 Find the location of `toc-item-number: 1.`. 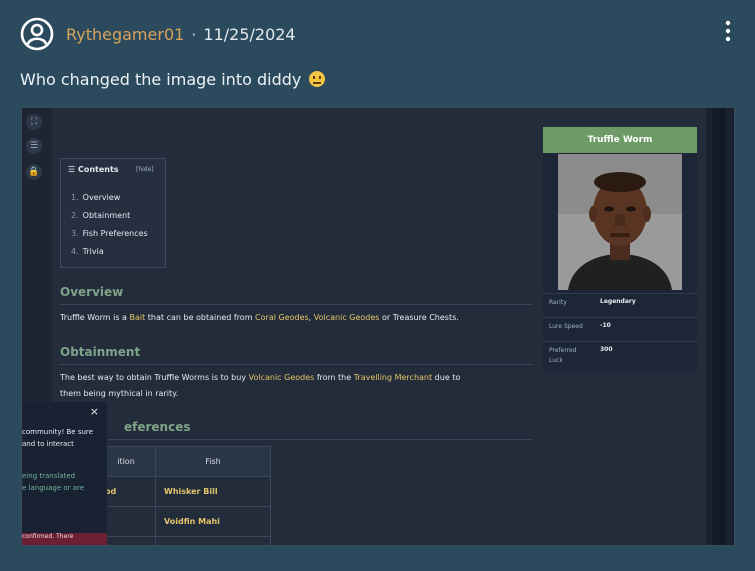

toc-item-number: 1. is located at coordinates (75, 197).